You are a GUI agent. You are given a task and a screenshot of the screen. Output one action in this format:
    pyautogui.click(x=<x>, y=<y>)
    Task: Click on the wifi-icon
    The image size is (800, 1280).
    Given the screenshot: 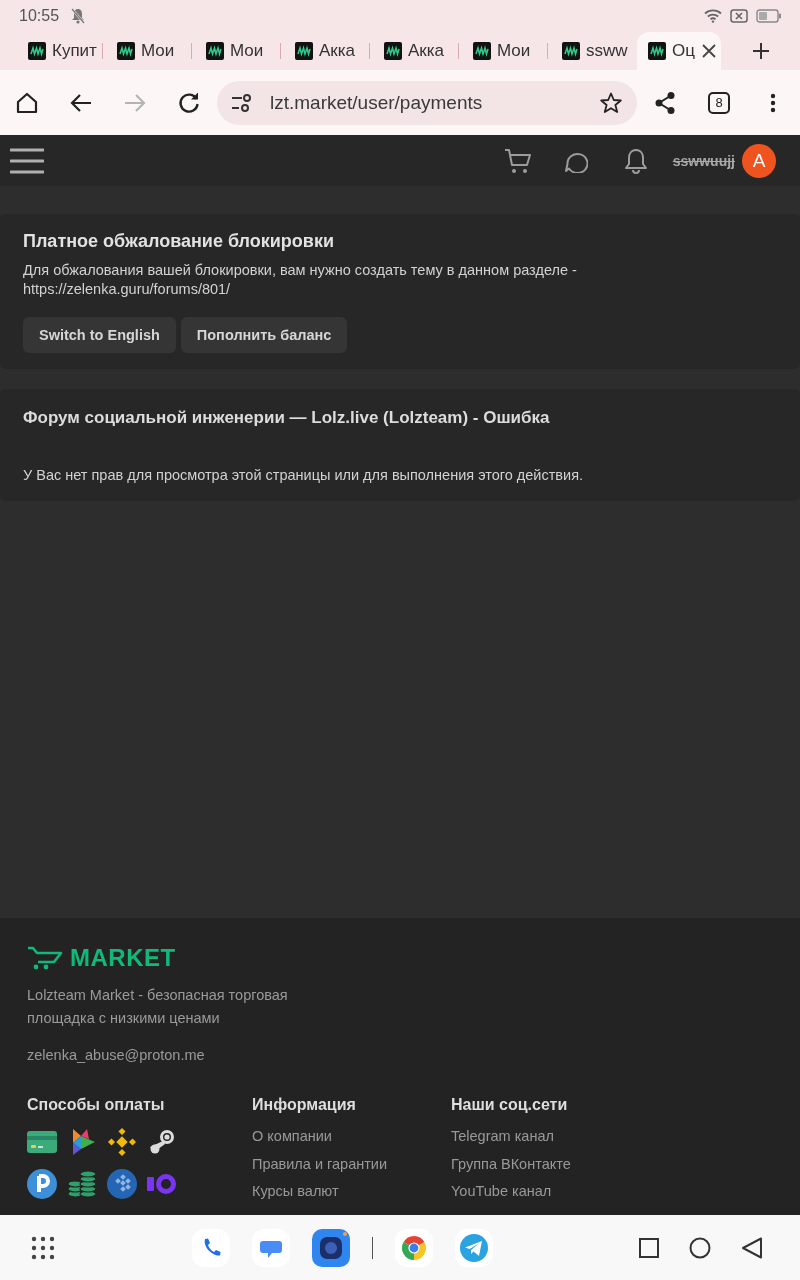 What is the action you would take?
    pyautogui.click(x=713, y=16)
    